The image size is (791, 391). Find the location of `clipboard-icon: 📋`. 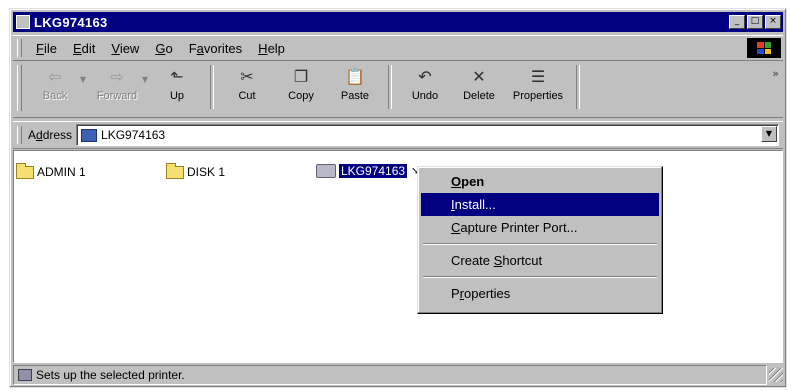

clipboard-icon: 📋 is located at coordinates (355, 76).